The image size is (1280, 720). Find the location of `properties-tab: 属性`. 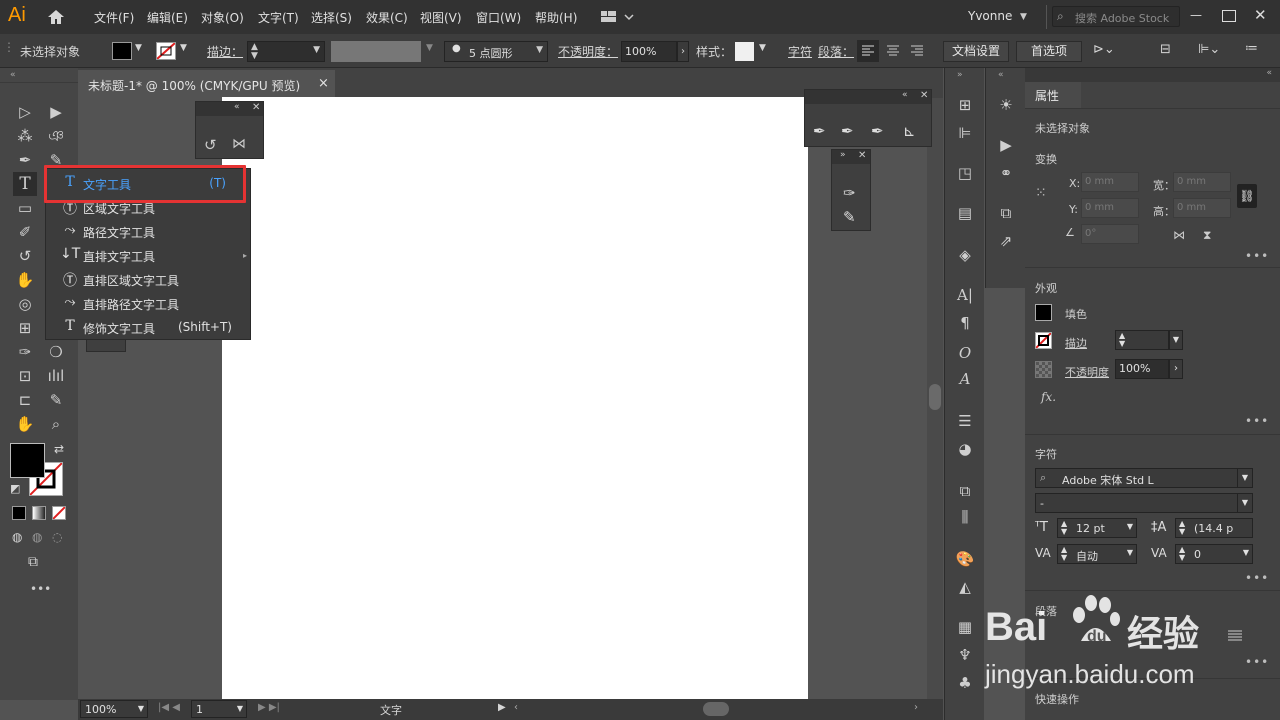

properties-tab: 属性 is located at coordinates (1053, 95).